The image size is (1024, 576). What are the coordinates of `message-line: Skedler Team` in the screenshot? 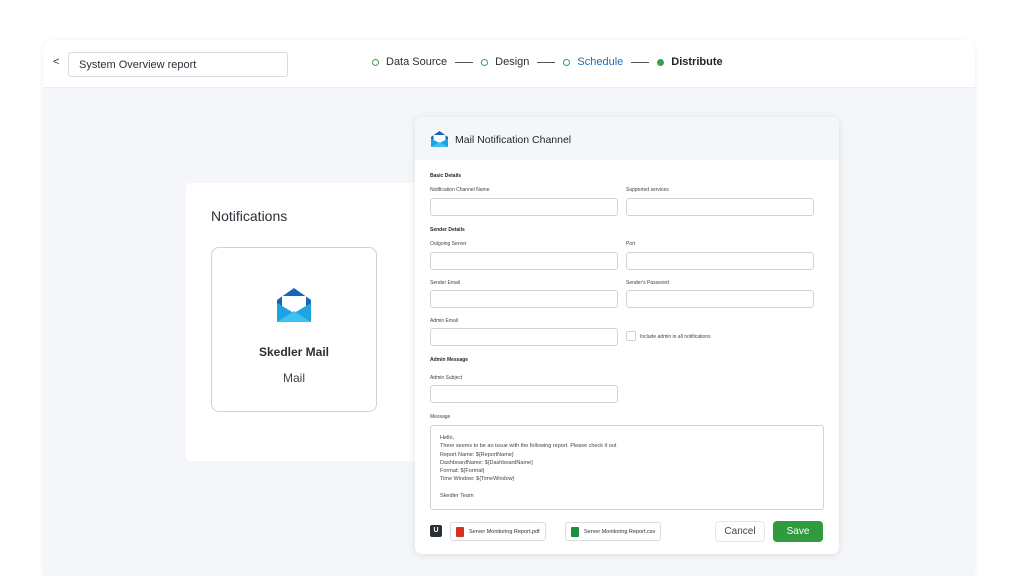 It's located at (457, 496).